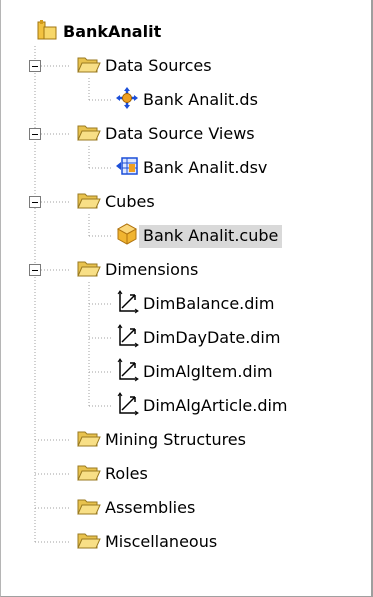  Describe the element at coordinates (127, 236) in the screenshot. I see `cube-icon` at that location.